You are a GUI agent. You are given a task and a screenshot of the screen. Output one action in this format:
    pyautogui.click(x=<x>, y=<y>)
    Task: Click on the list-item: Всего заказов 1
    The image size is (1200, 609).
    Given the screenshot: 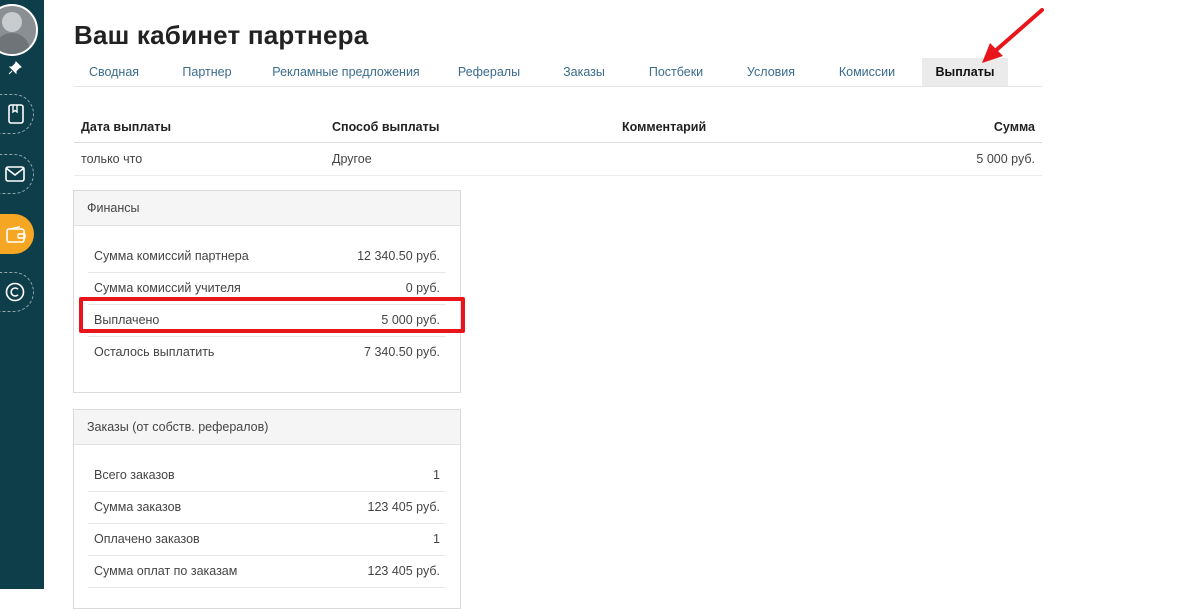 What is the action you would take?
    pyautogui.click(x=267, y=476)
    